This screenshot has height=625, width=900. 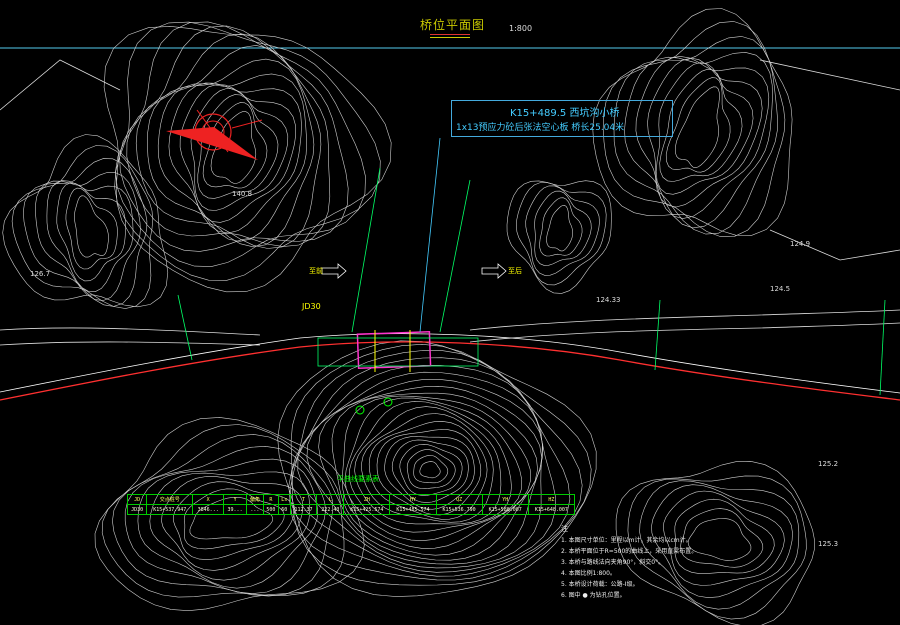 What do you see at coordinates (284, 509) in the screenshot?
I see `table-cell: 60` at bounding box center [284, 509].